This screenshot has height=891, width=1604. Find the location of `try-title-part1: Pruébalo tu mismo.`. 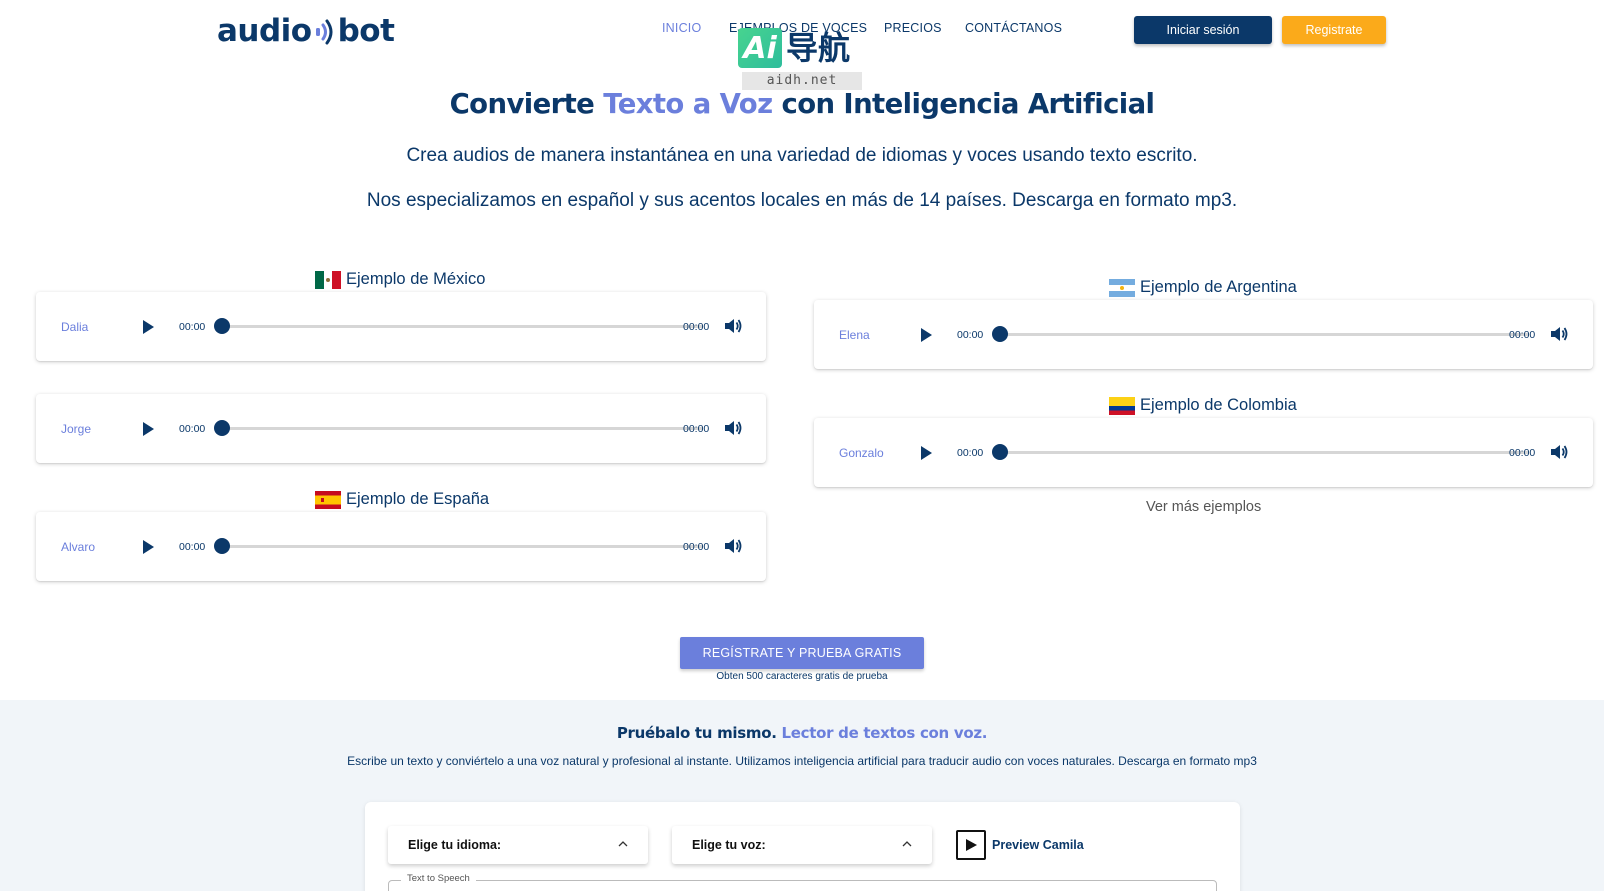

try-title-part1: Pruébalo tu mismo. is located at coordinates (699, 733).